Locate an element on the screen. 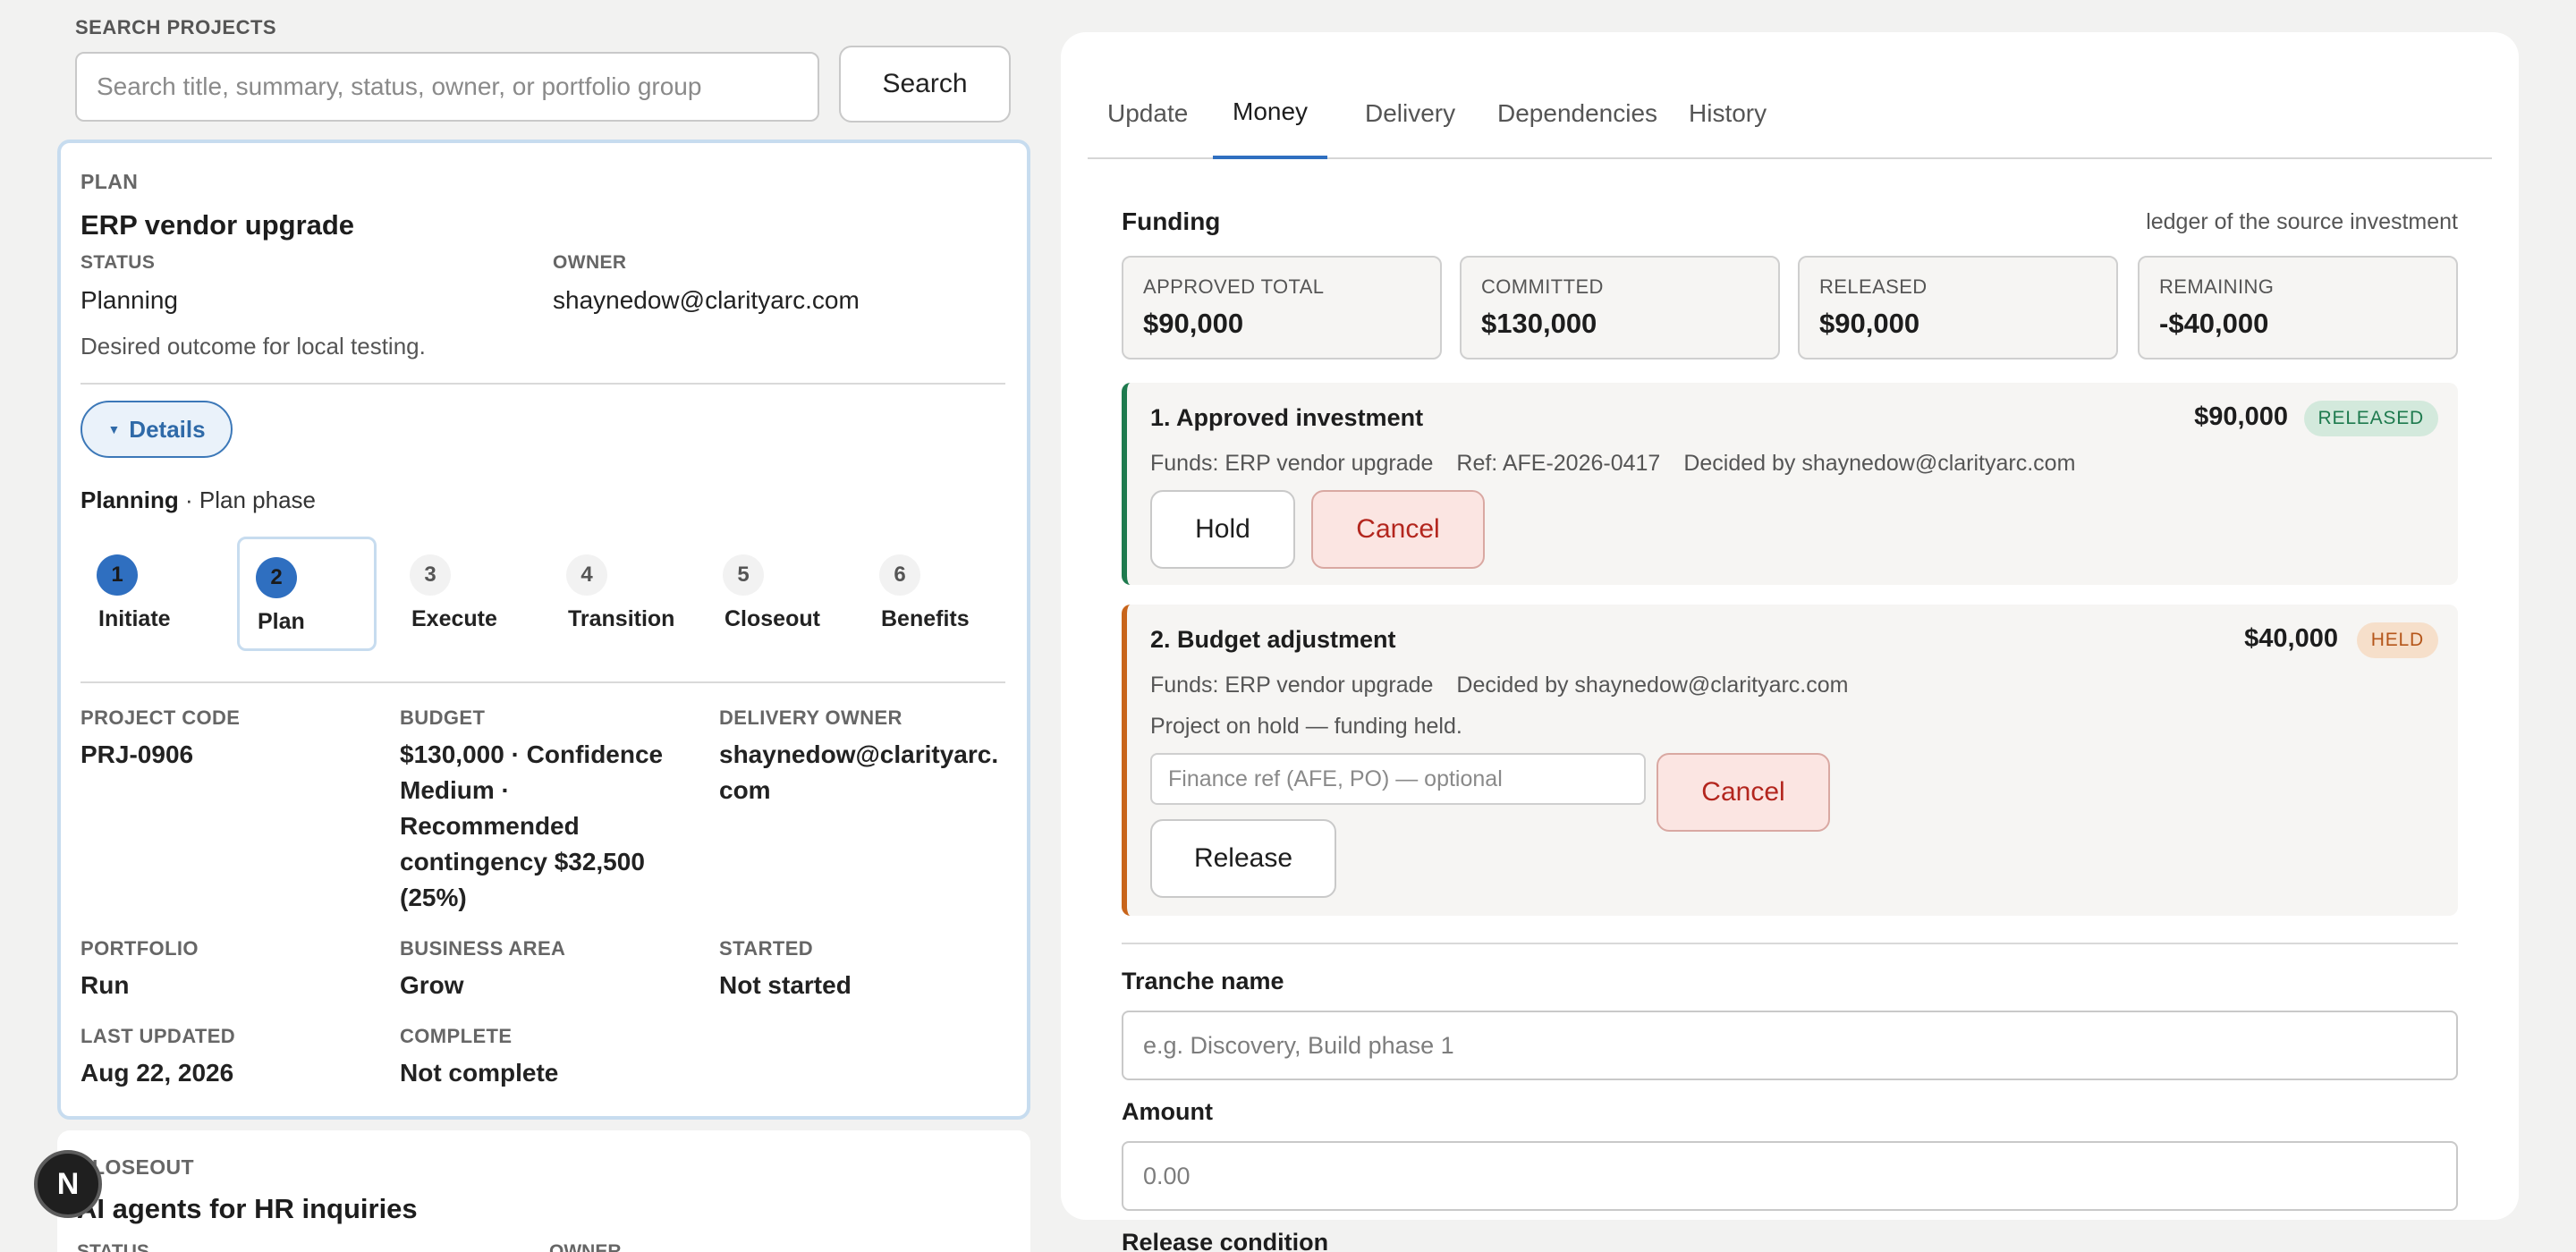 This screenshot has height=1252, width=2576. started-label: STARTED is located at coordinates (766, 948).